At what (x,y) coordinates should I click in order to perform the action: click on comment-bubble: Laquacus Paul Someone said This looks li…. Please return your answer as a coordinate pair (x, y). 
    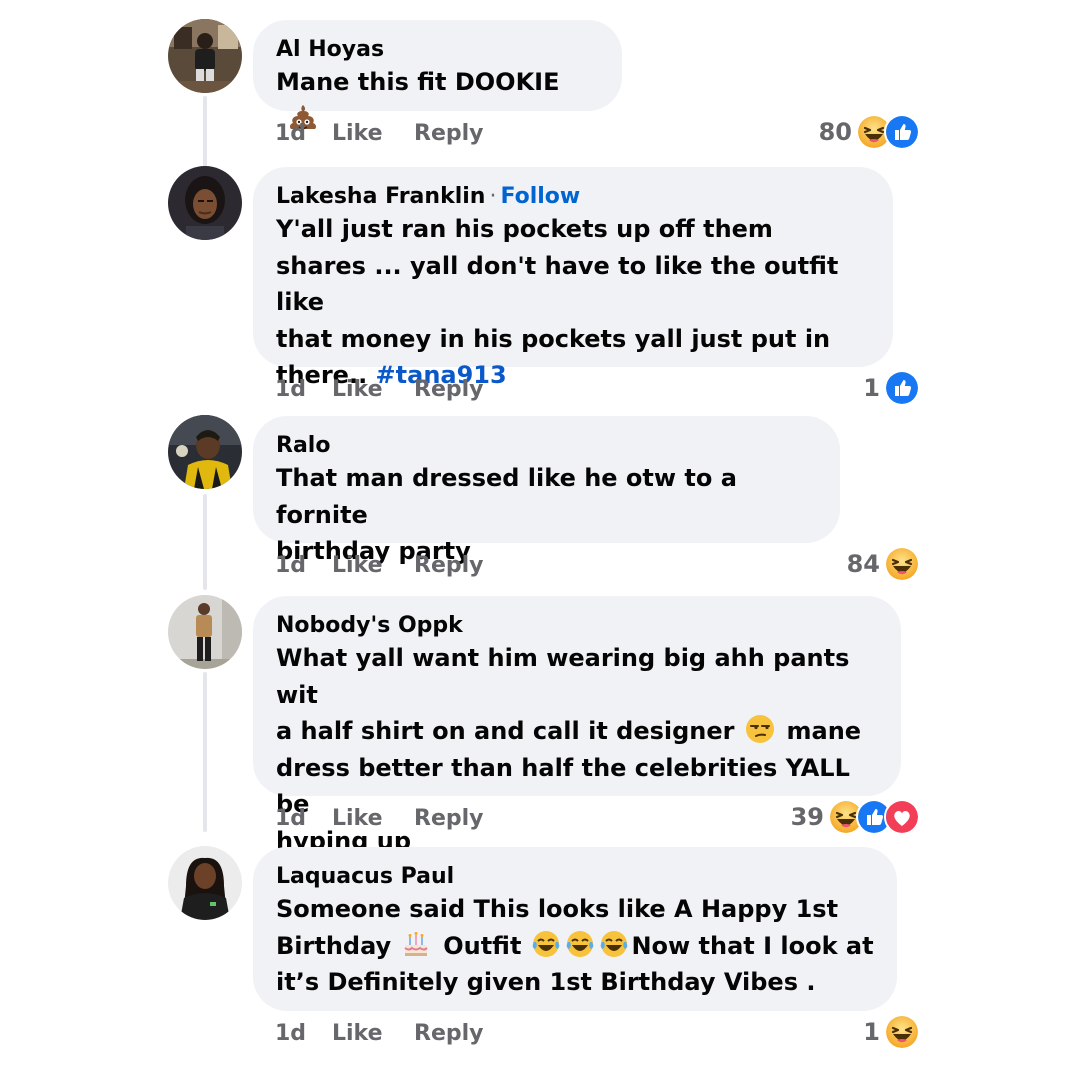
    Looking at the image, I should click on (575, 929).